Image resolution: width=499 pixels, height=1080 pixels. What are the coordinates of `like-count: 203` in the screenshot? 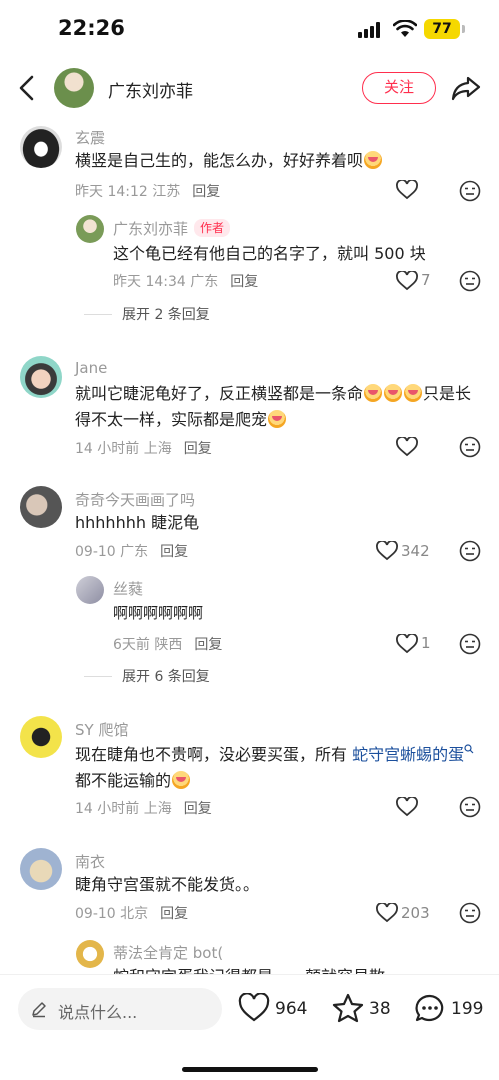 It's located at (415, 913).